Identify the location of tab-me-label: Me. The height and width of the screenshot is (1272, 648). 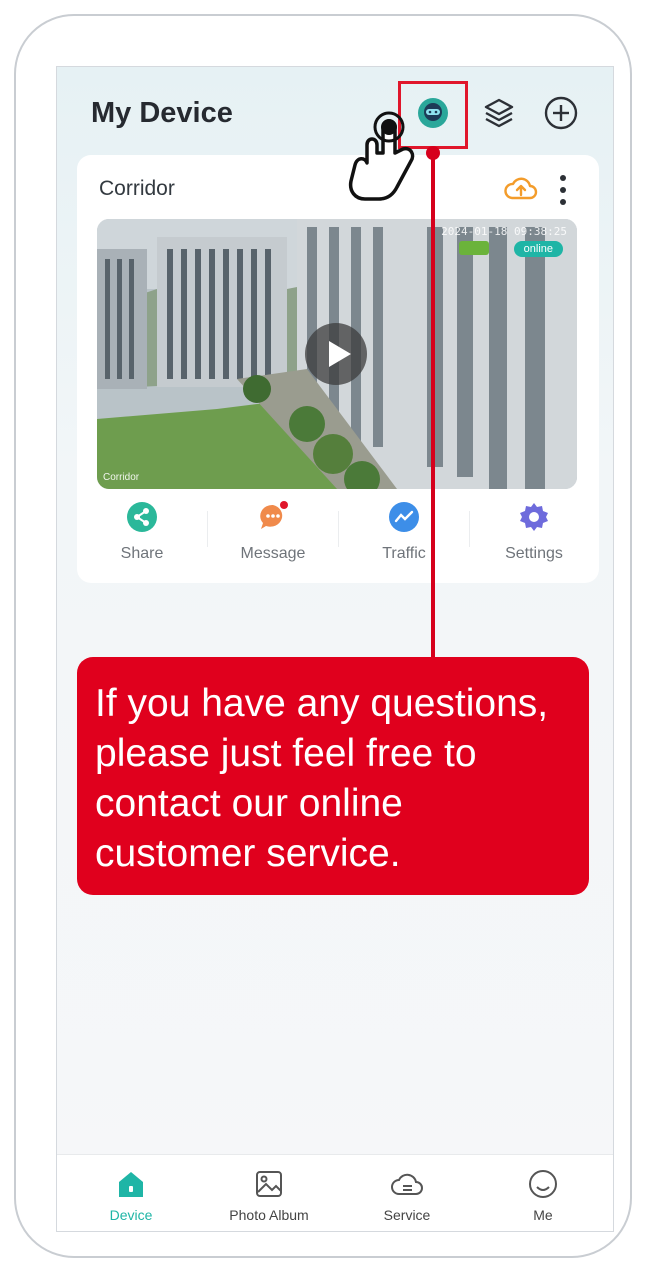
(543, 1215).